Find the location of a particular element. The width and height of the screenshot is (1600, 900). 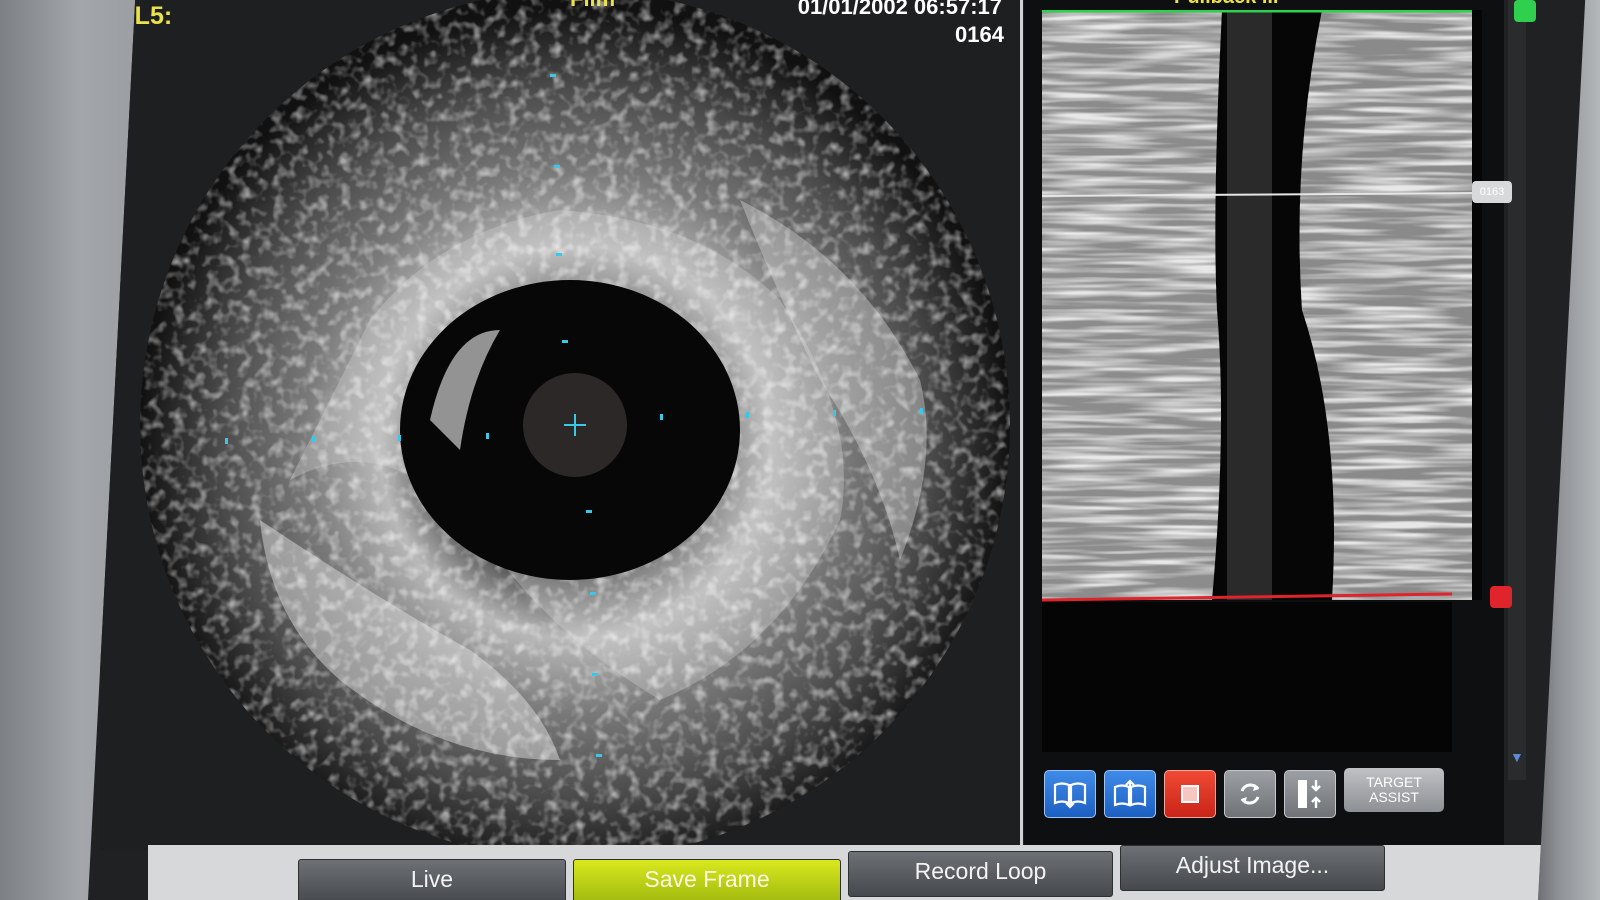

bookmark-down-button is located at coordinates (1070, 794).